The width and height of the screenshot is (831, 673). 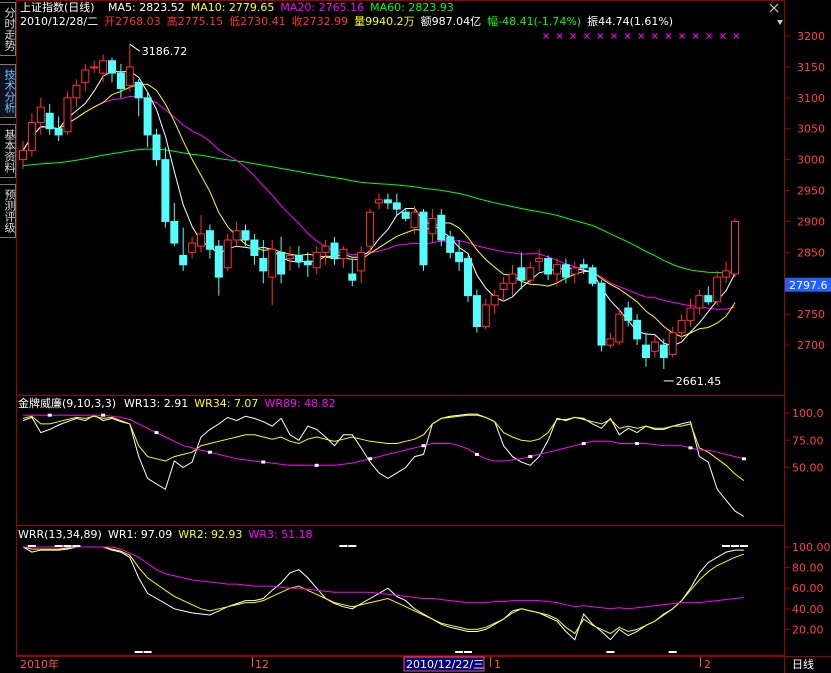 What do you see at coordinates (417, 664) in the screenshot?
I see `time-axis: 2010年 12 2010/12/22/三 1 2 日线` at bounding box center [417, 664].